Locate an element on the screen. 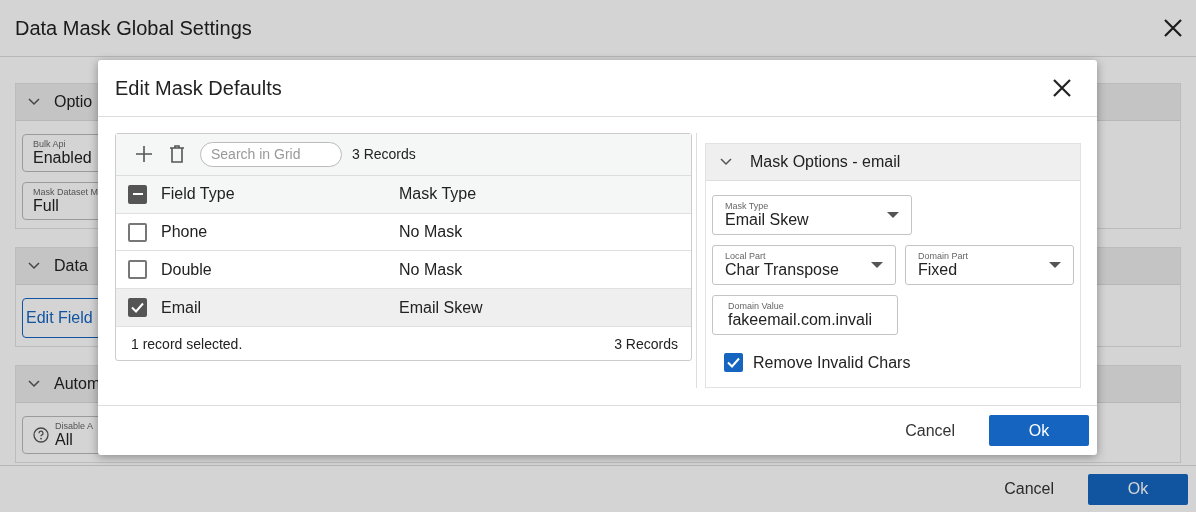 Image resolution: width=1196 pixels, height=512 pixels. section-title: Optio is located at coordinates (73, 102).